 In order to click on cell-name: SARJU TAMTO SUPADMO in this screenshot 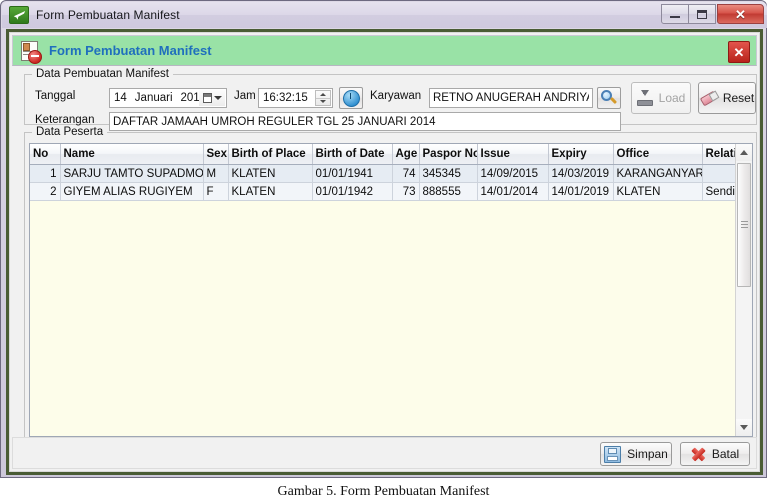, I will do `click(132, 173)`.